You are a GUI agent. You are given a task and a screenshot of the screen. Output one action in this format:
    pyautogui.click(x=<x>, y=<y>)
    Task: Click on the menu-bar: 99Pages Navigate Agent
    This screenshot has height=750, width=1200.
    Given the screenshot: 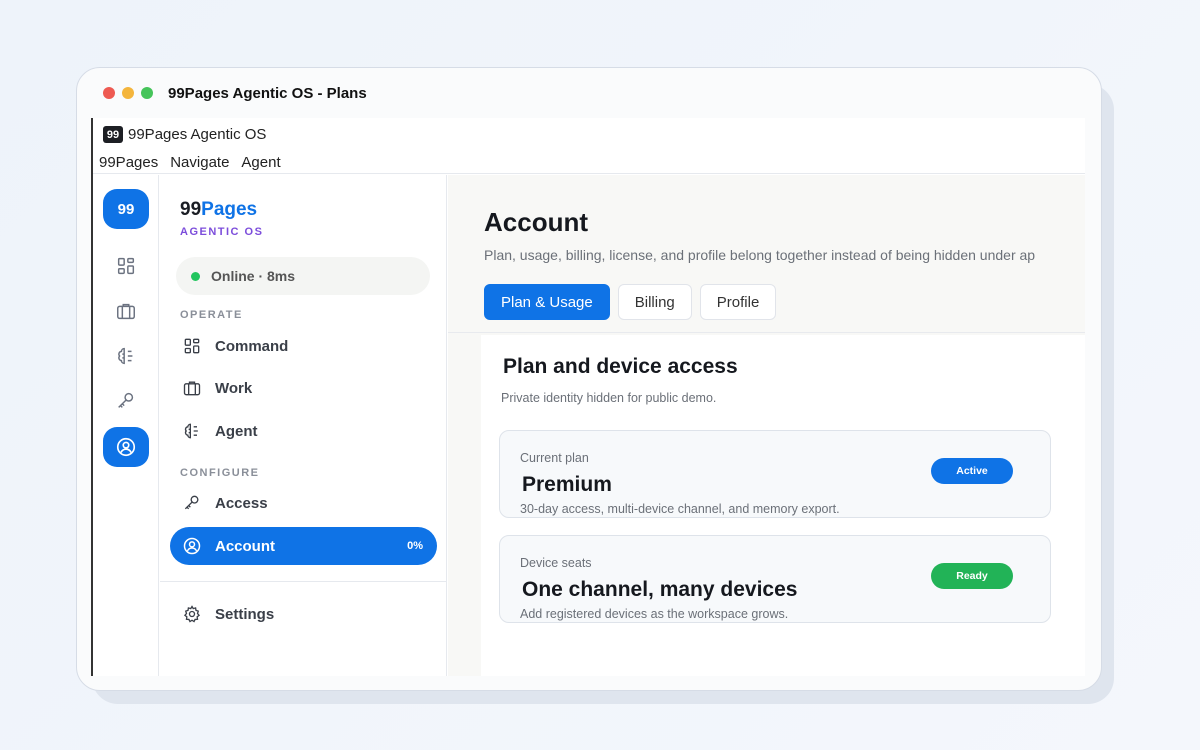 What is the action you would take?
    pyautogui.click(x=190, y=162)
    